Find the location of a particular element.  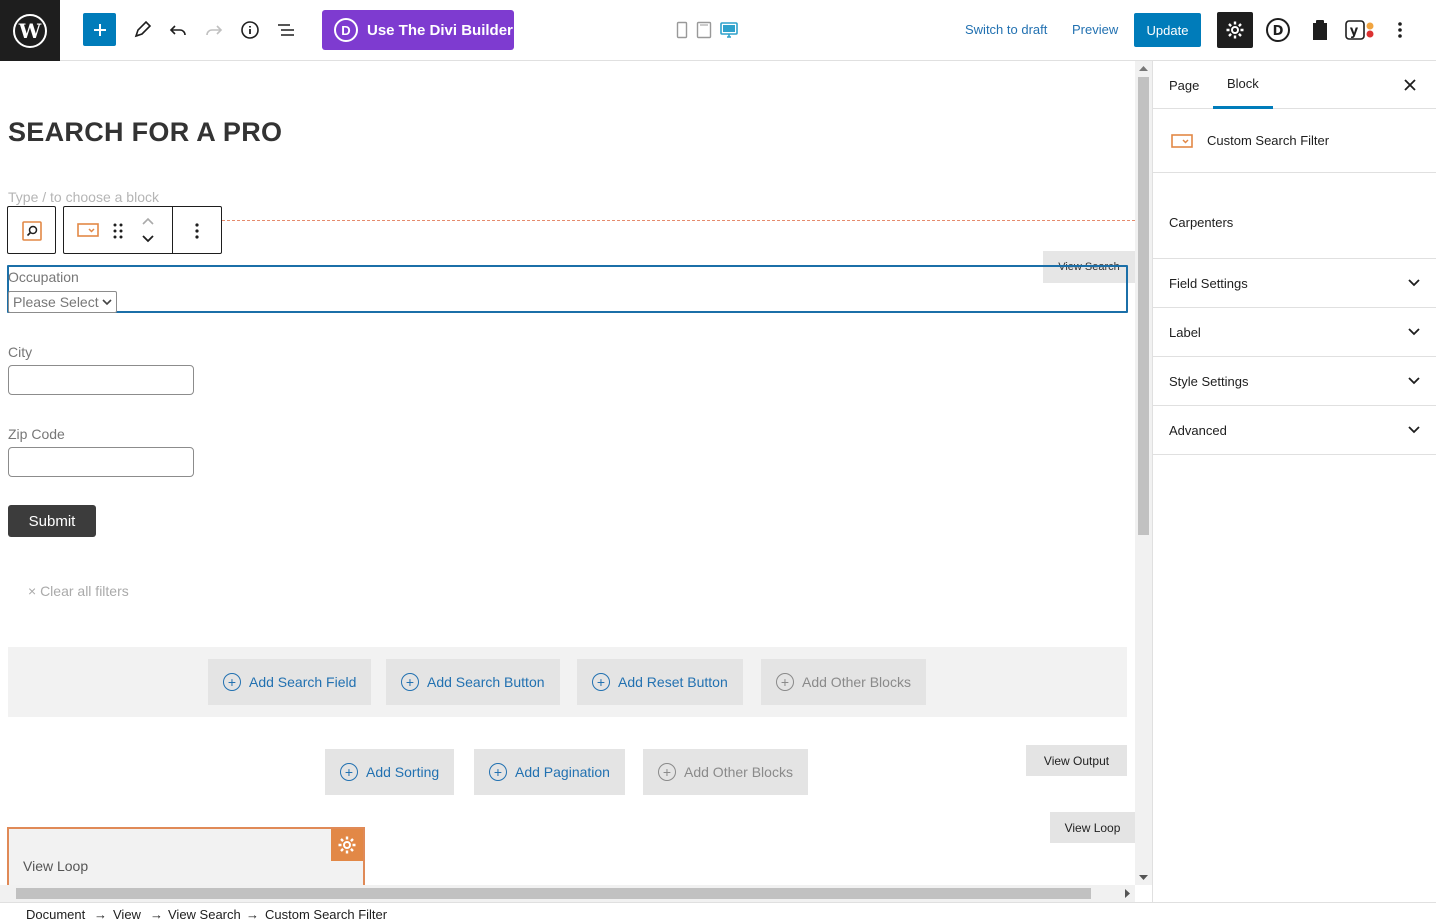

tab-block-label: Block is located at coordinates (1243, 83).